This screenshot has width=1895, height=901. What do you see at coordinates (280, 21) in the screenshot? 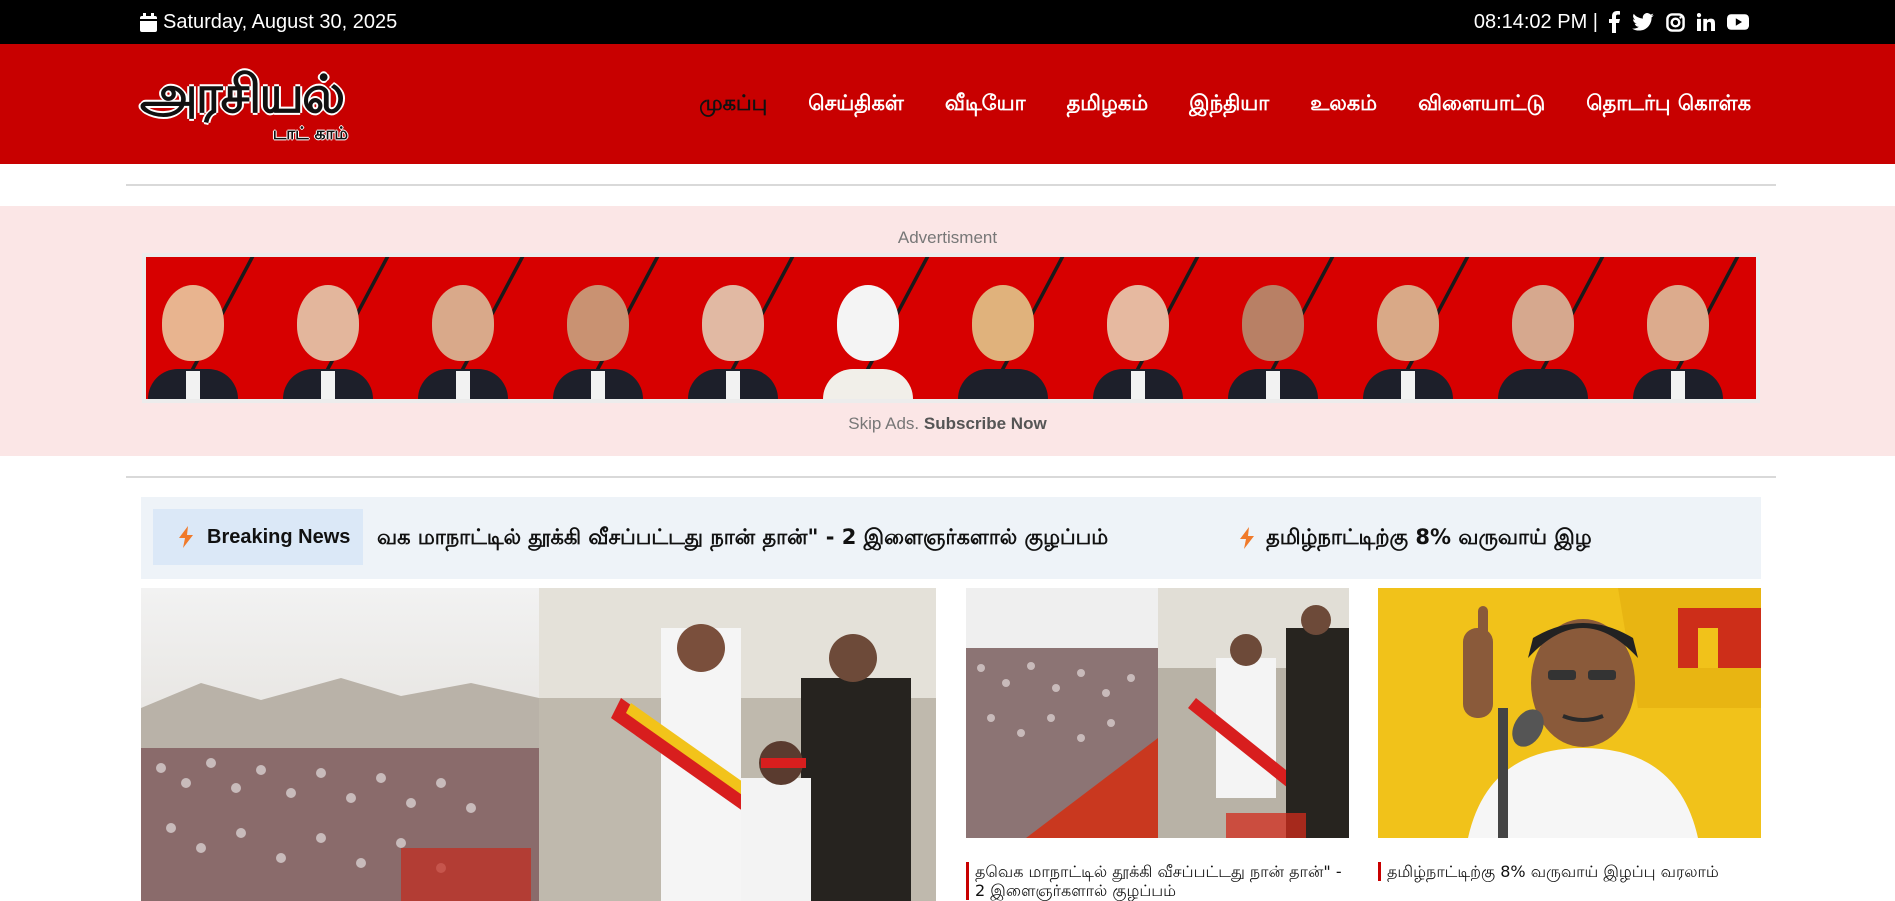
I see `date-text: Saturday, August 30, 2025` at bounding box center [280, 21].